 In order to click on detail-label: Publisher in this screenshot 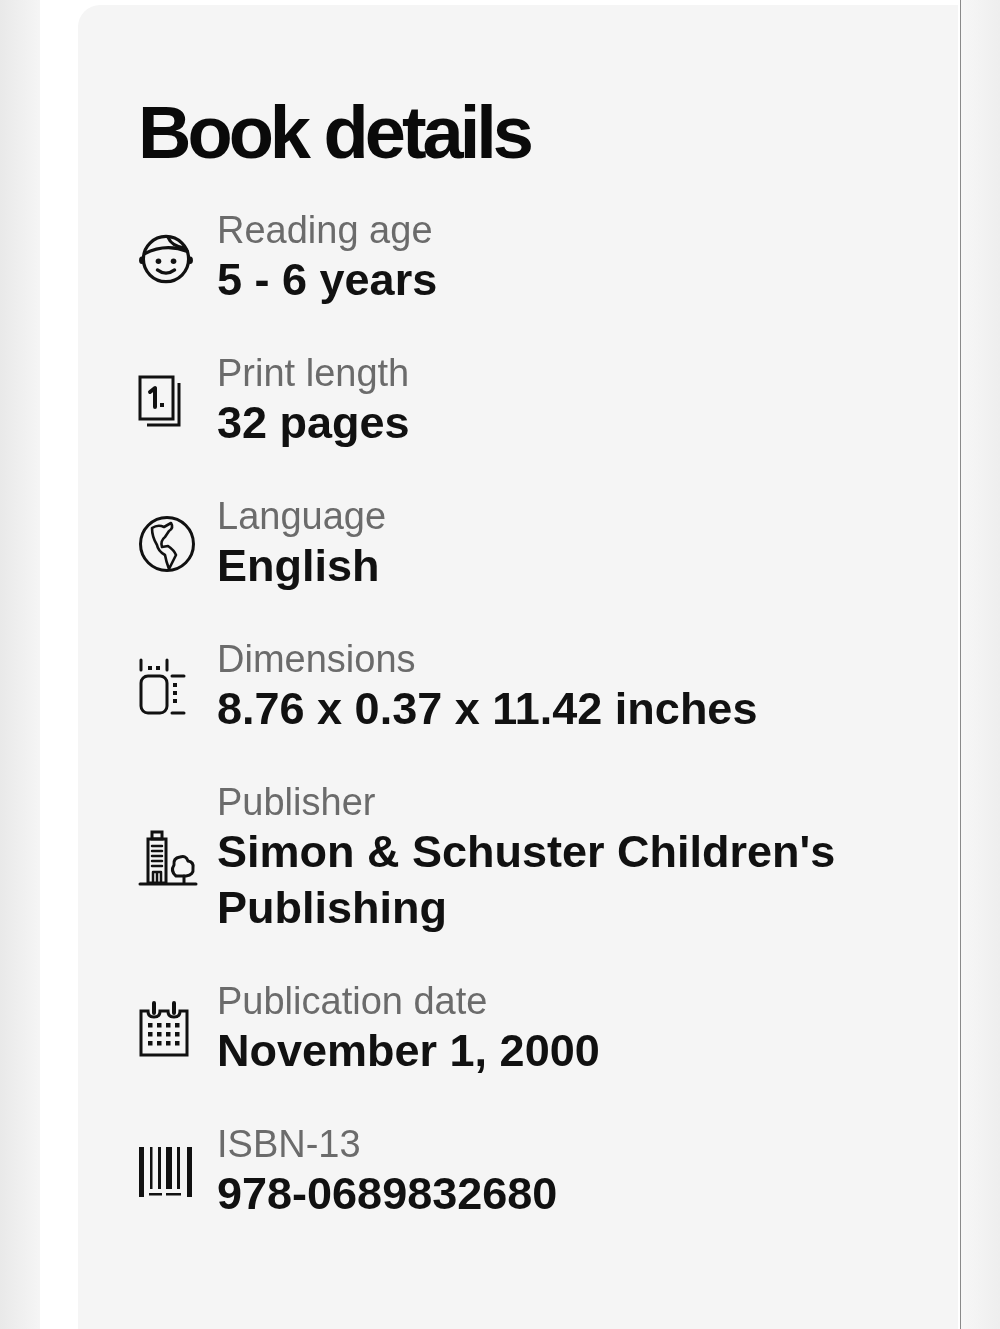, I will do `click(297, 802)`.